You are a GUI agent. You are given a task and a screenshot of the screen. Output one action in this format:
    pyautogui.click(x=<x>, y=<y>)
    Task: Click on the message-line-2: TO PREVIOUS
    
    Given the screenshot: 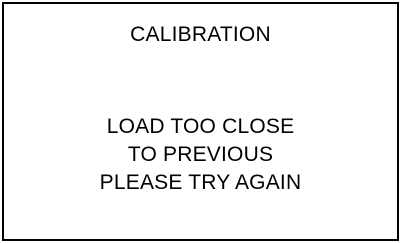 What is the action you would take?
    pyautogui.click(x=200, y=154)
    